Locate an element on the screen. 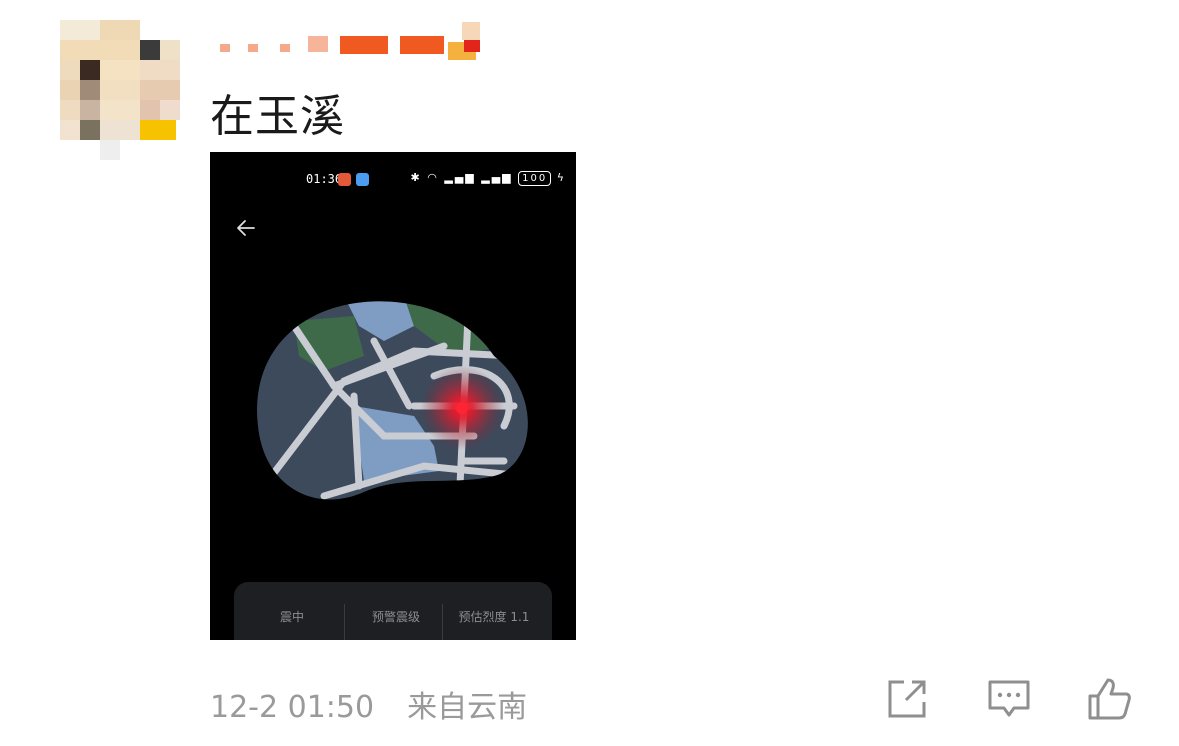 The image size is (1179, 746). post-text: 在玉溪 is located at coordinates (277, 116).